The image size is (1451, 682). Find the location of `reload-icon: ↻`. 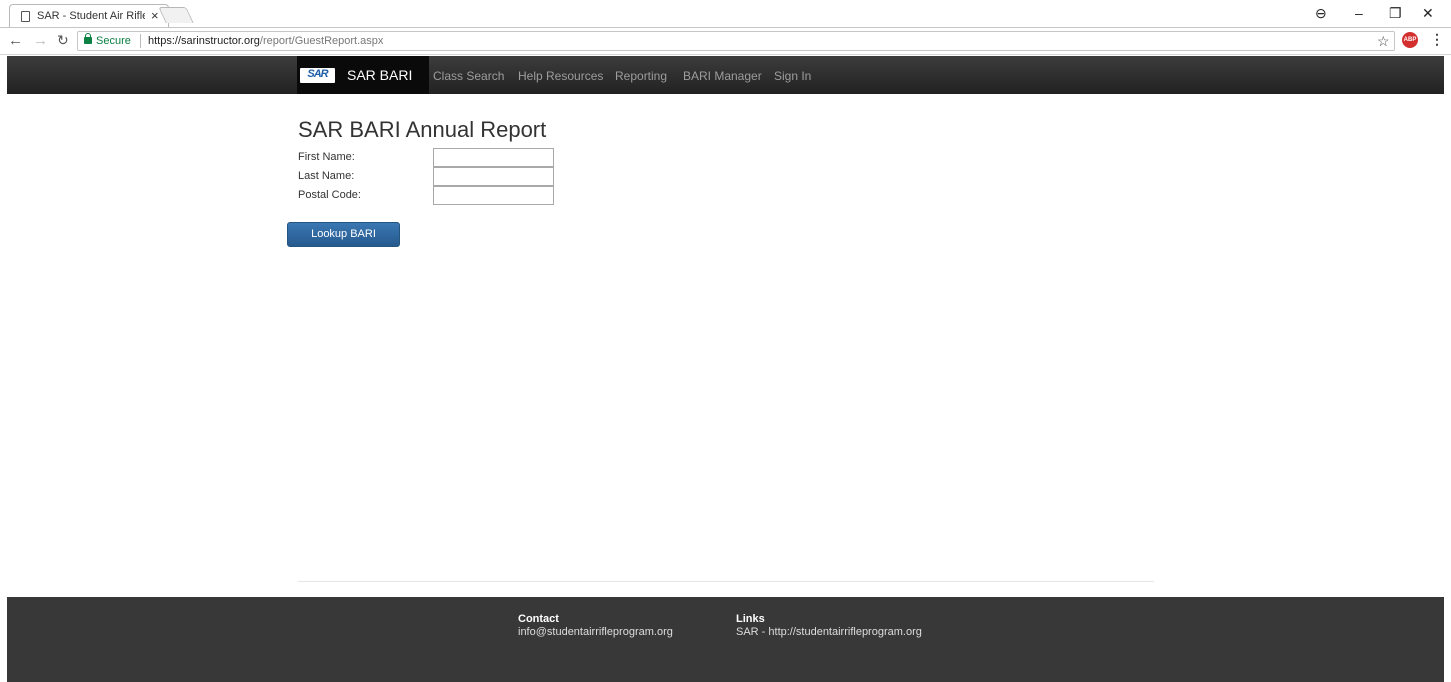

reload-icon: ↻ is located at coordinates (63, 40).